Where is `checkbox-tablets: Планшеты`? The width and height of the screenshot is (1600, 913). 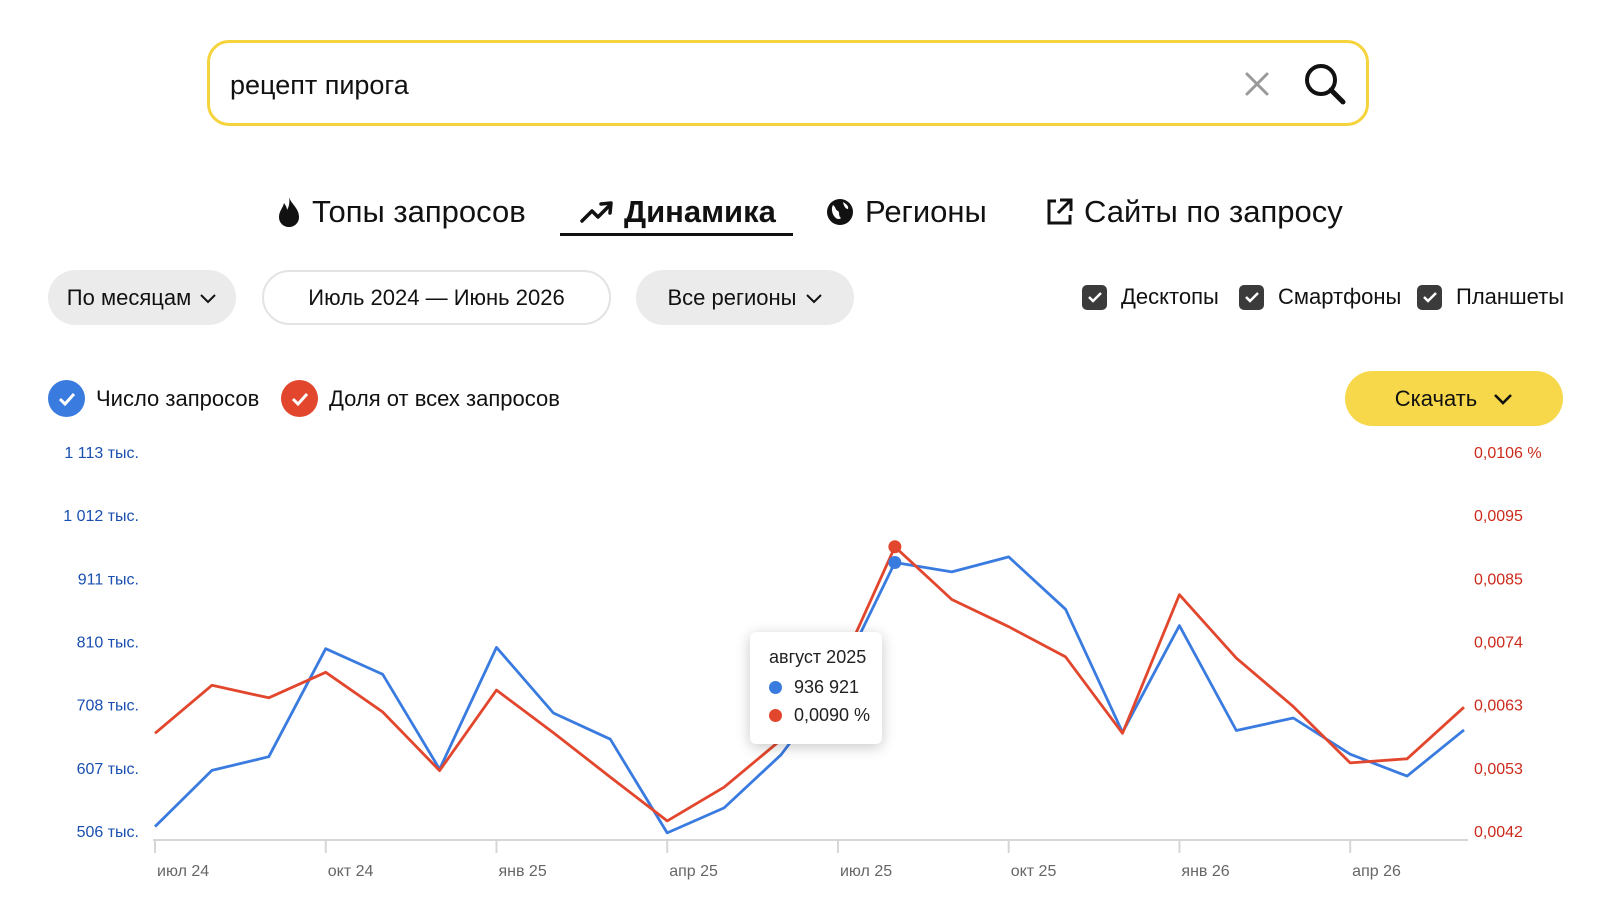 checkbox-tablets: Планшеты is located at coordinates (1490, 297).